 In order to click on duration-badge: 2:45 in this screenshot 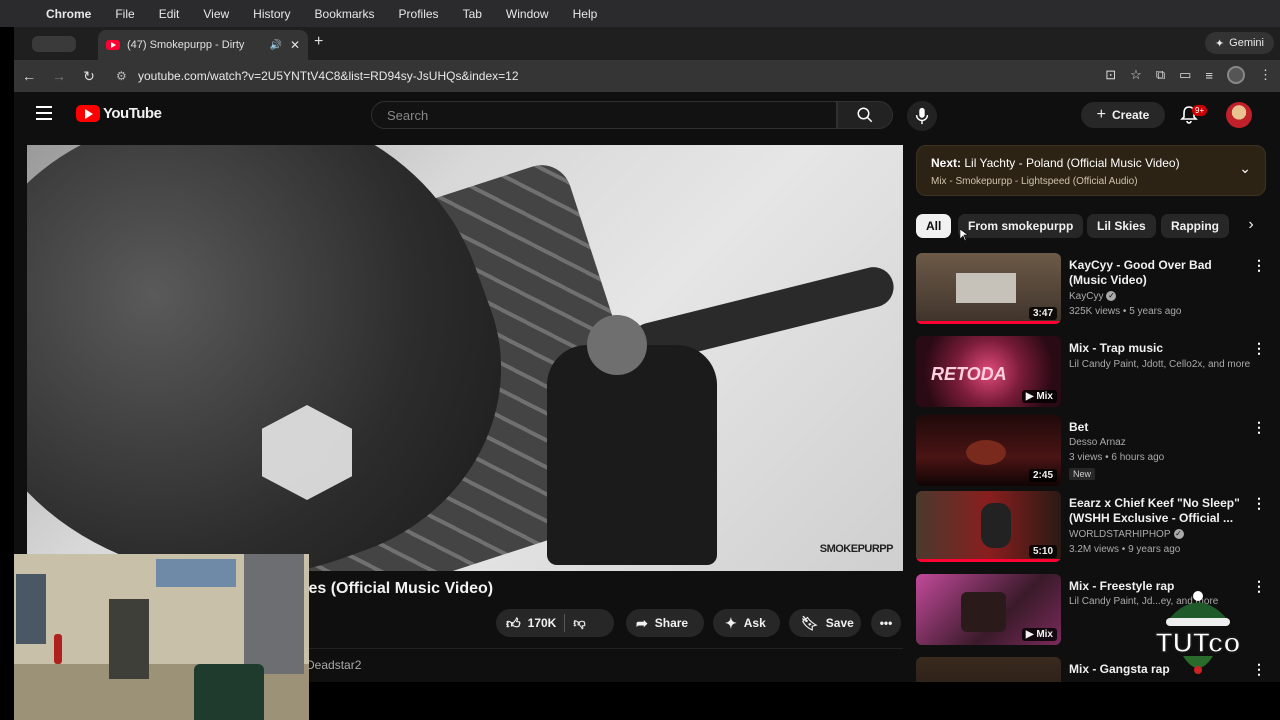, I will do `click(1042, 475)`.